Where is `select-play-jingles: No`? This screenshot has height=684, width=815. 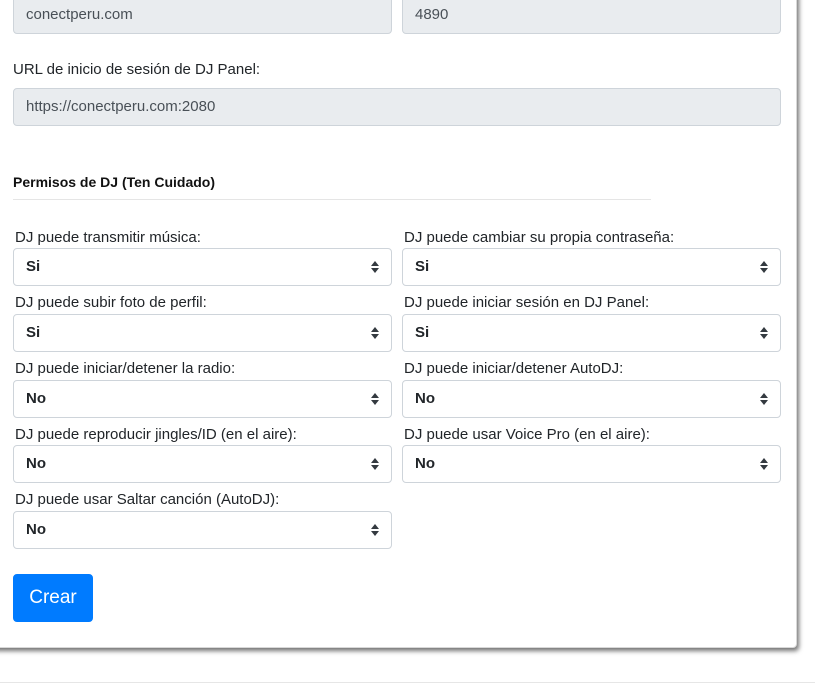
select-play-jingles: No is located at coordinates (202, 464).